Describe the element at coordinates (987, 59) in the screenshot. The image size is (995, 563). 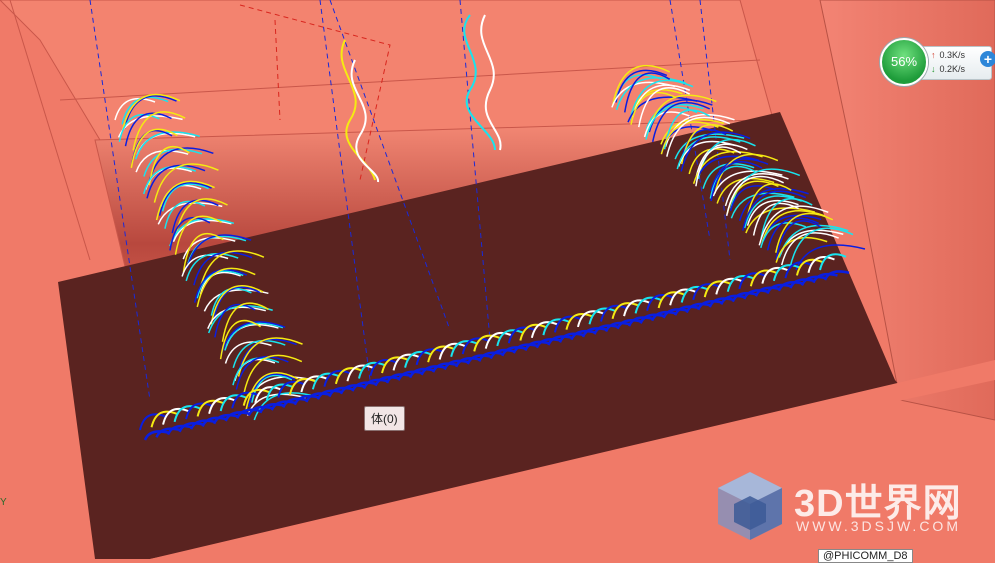
I see `plus-icon: +` at that location.